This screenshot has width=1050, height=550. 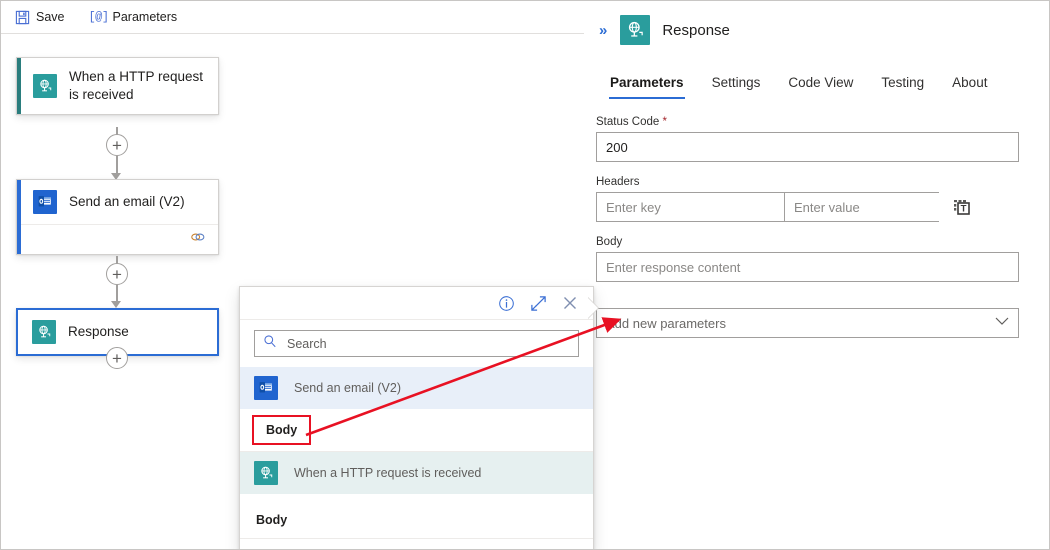 I want to click on parameters-button: [@] Parameters, so click(x=134, y=17).